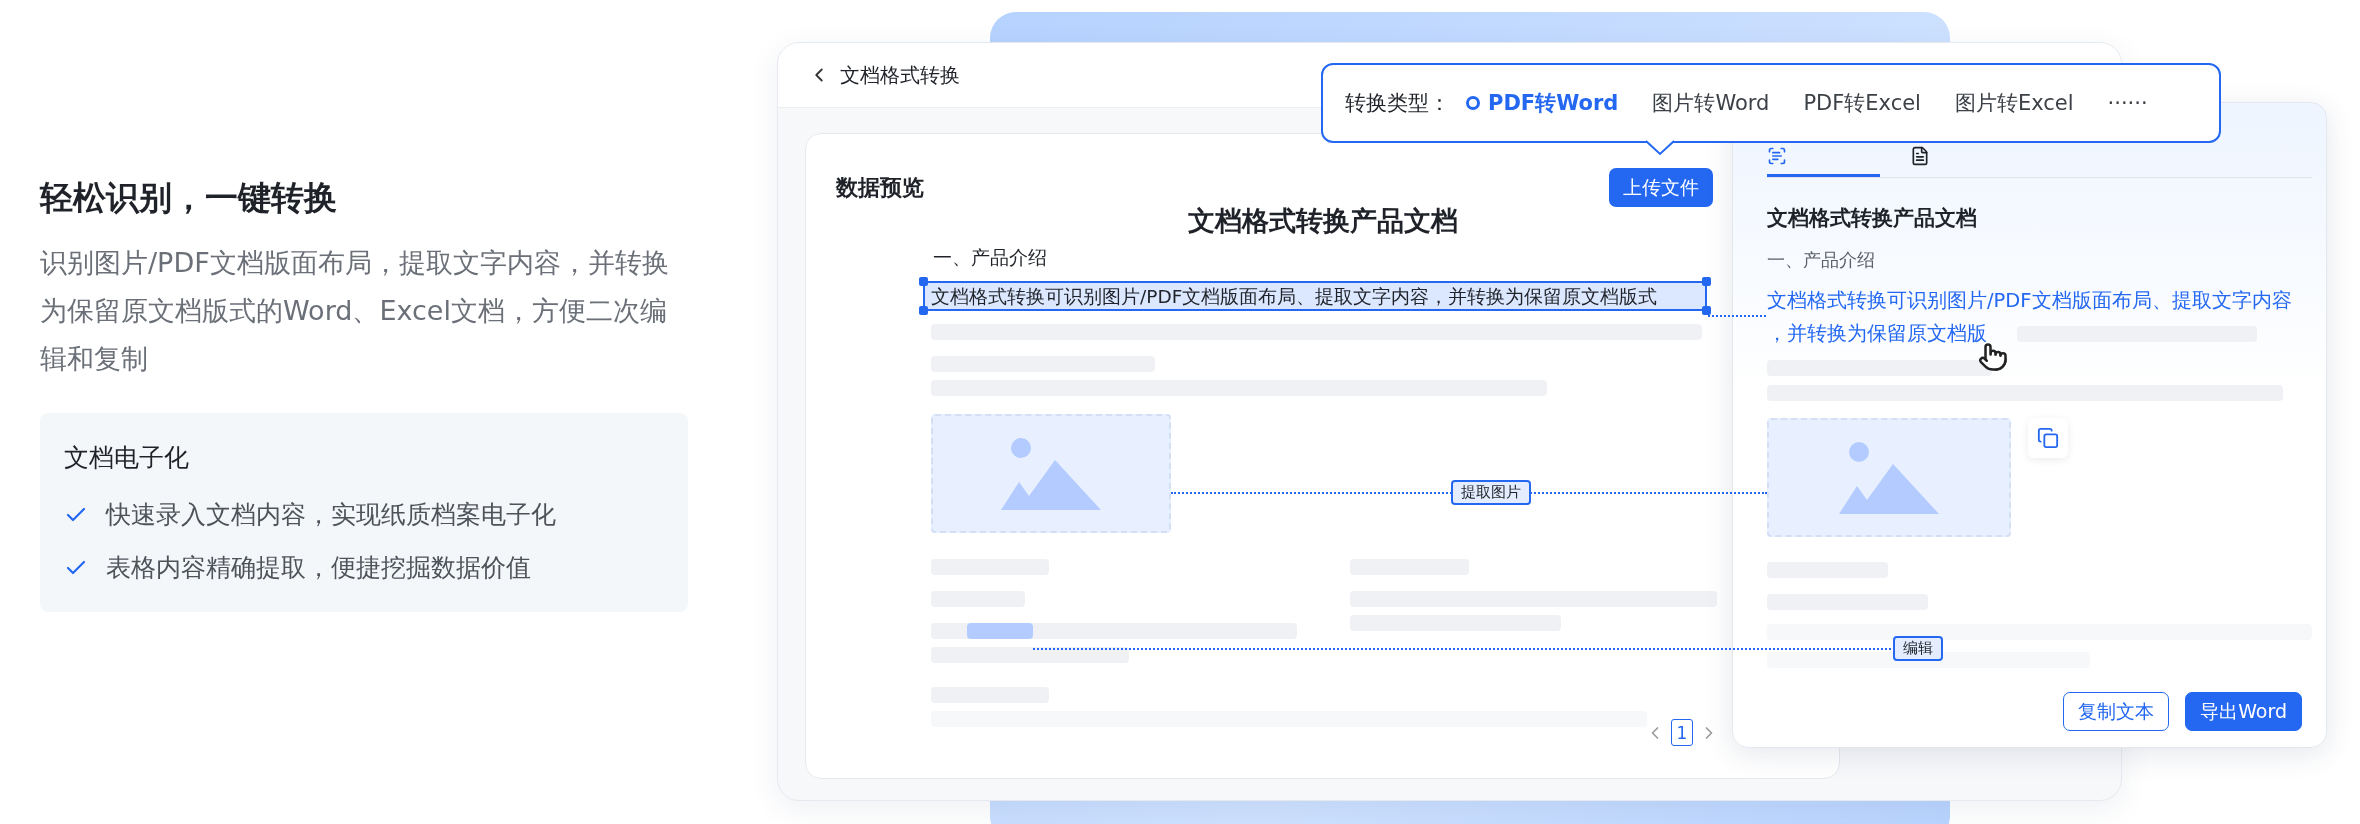 This screenshot has width=2360, height=824. Describe the element at coordinates (2243, 711) in the screenshot. I see `export-button: 导出Word` at that location.